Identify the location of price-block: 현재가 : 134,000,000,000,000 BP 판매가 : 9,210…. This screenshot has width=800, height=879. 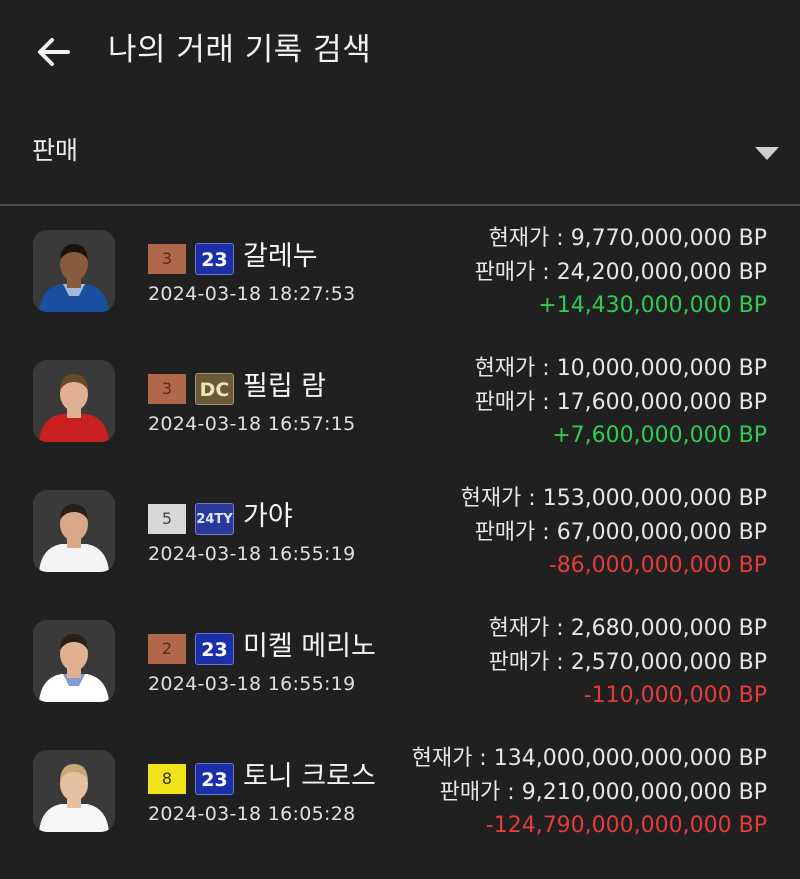
(589, 792).